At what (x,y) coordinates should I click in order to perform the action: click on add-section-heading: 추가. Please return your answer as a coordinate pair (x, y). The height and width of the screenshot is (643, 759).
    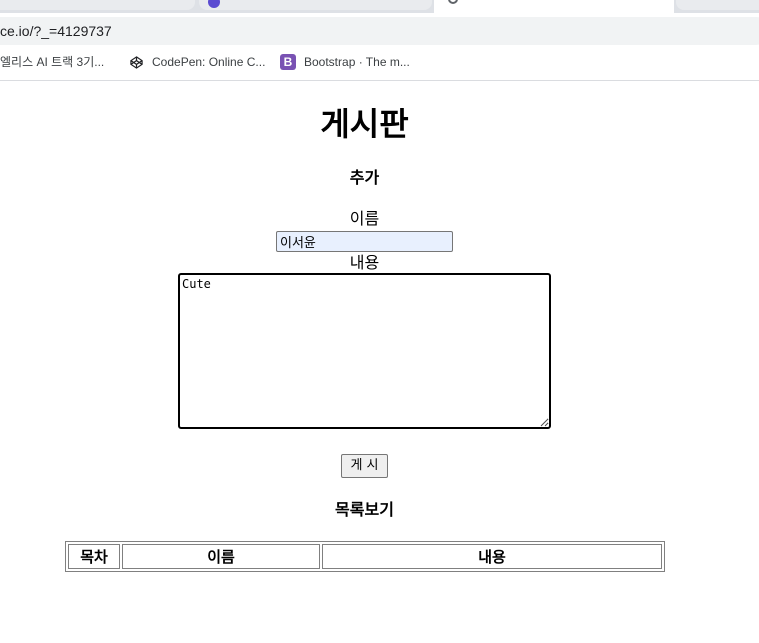
    Looking at the image, I should click on (364, 177).